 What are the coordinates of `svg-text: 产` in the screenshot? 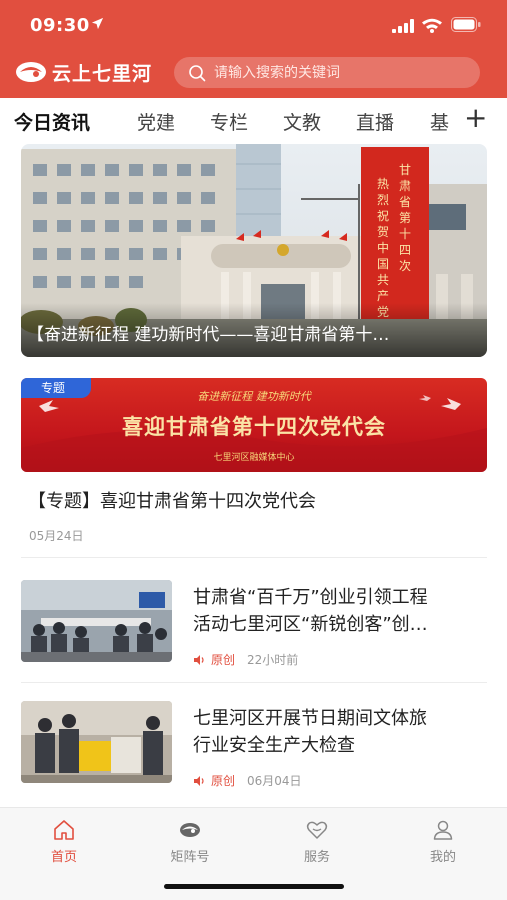 It's located at (383, 296).